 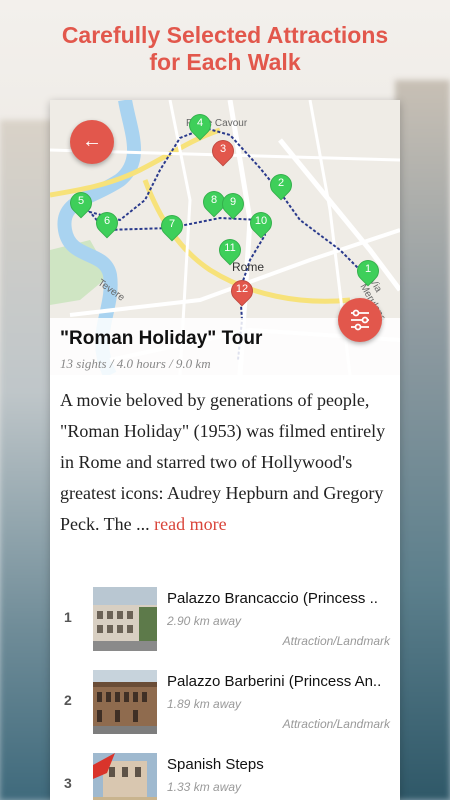 I want to click on map-pin-6: 6, so click(x=107, y=224).